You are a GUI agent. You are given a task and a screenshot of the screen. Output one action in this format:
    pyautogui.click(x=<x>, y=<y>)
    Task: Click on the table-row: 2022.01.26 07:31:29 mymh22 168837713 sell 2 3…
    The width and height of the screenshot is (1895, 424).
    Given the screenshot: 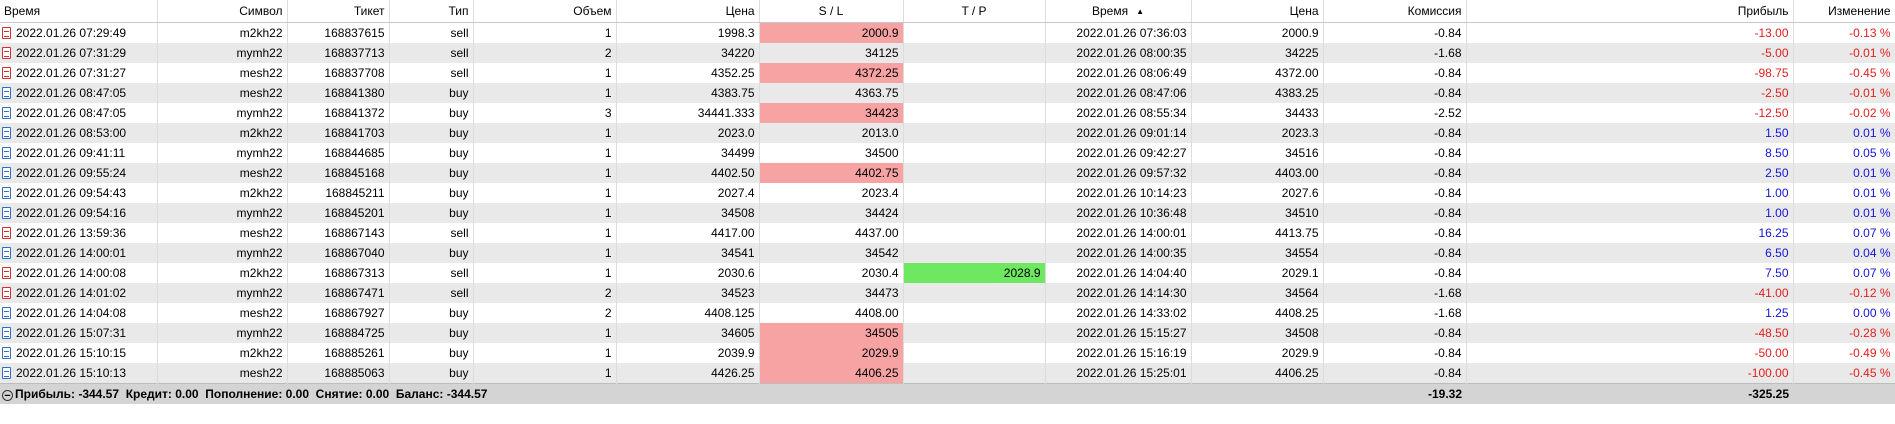 What is the action you would take?
    pyautogui.click(x=947, y=53)
    